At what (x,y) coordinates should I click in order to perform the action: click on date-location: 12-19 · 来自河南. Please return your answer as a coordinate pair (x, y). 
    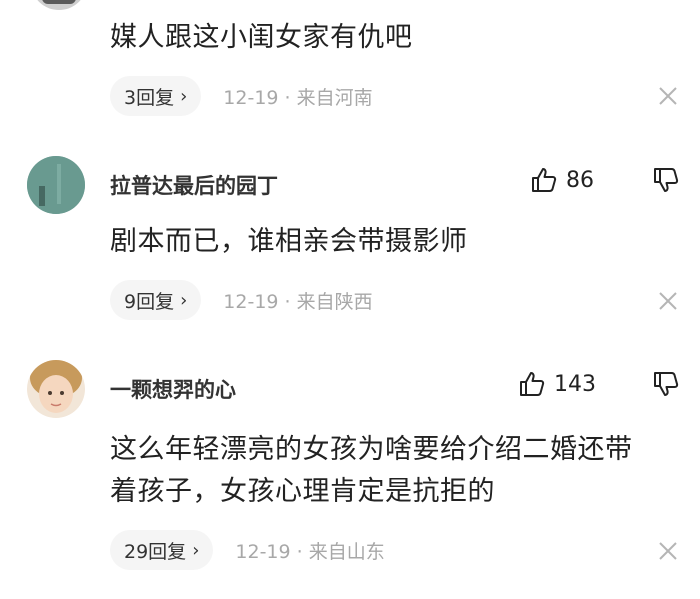
    Looking at the image, I should click on (298, 97).